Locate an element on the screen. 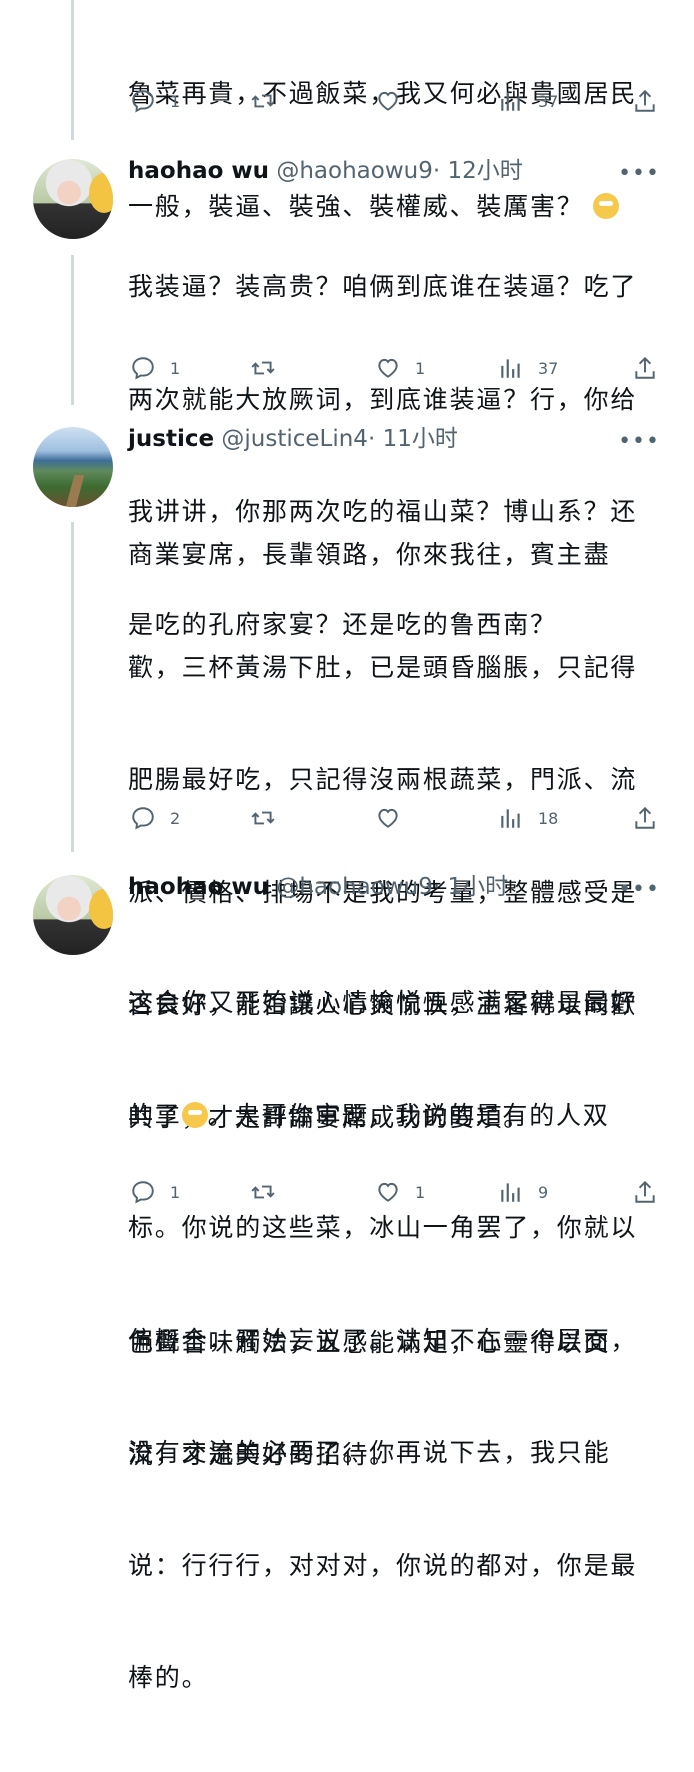 Image resolution: width=694 pixels, height=1772 pixels. reply-button: 2 is located at coordinates (155, 818).